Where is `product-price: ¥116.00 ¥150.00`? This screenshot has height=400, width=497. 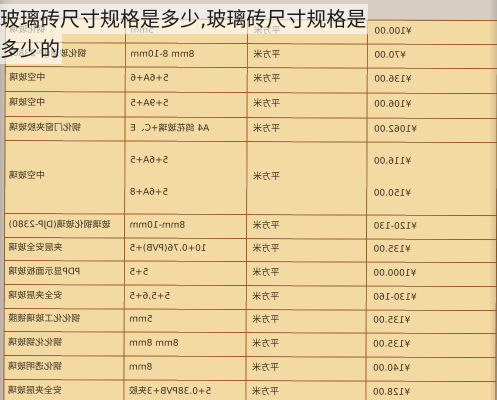 product-price: ¥116.00 ¥150.00 is located at coordinates (431, 179).